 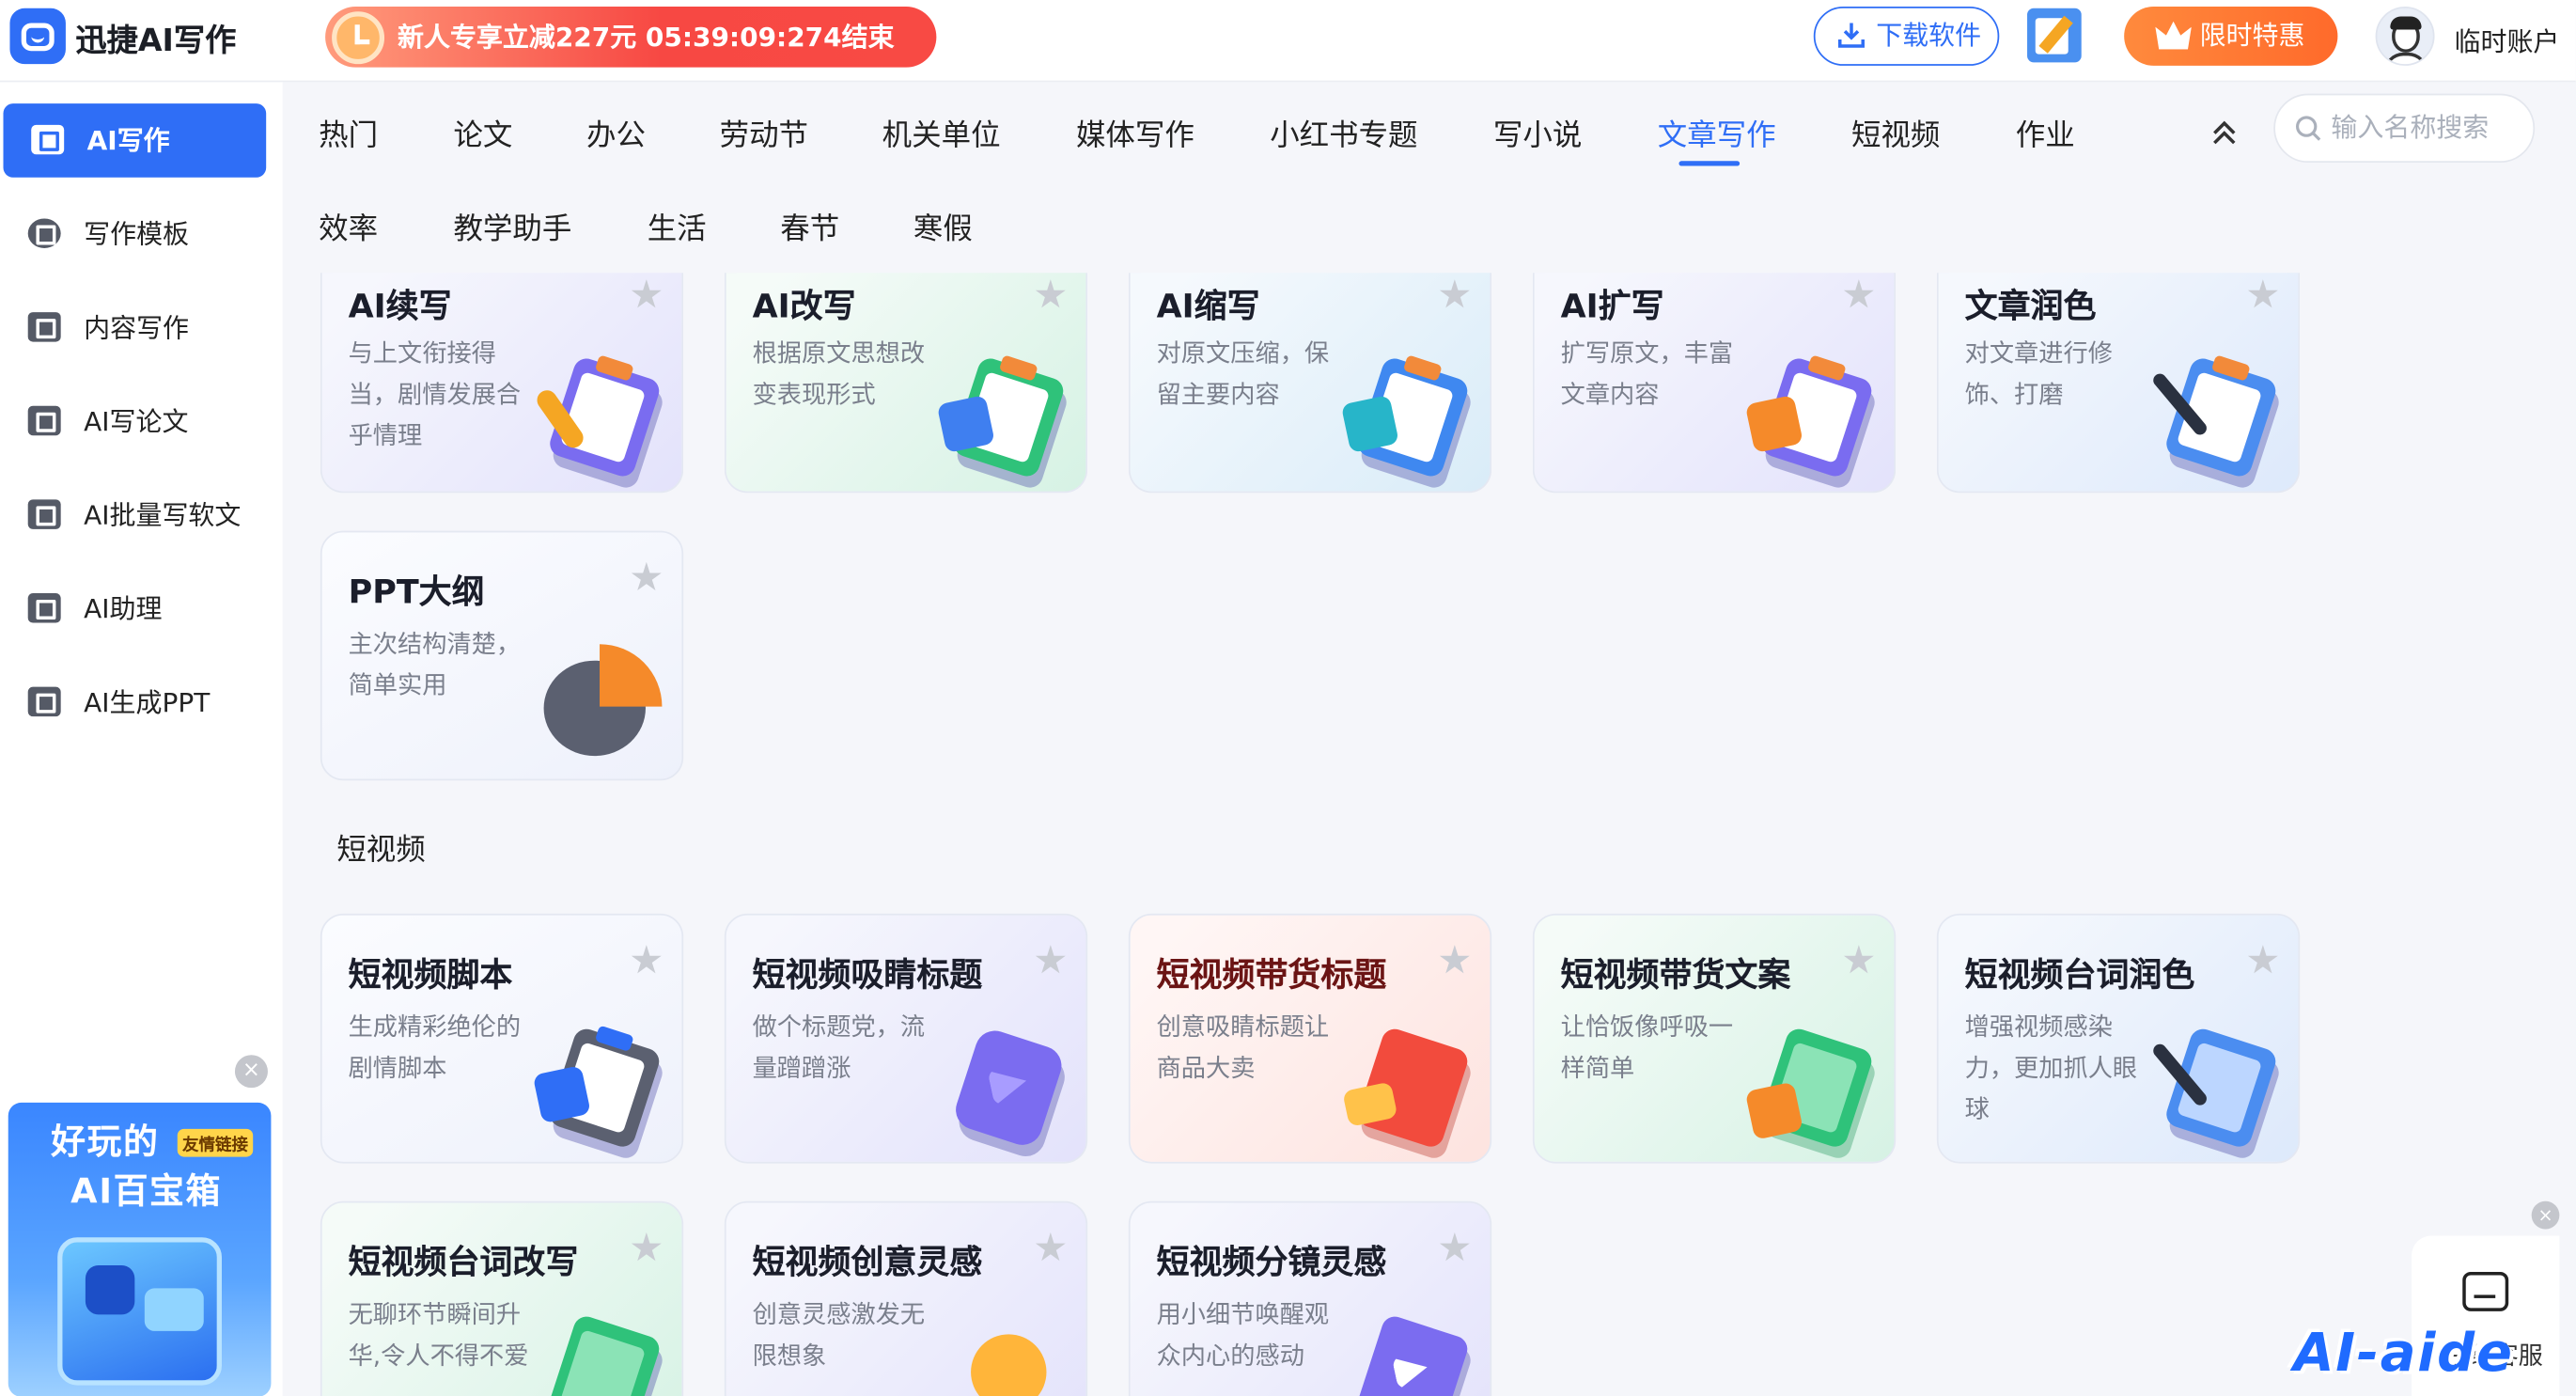 I want to click on sidebar-item-content-writing: 内容写作, so click(x=131, y=327).